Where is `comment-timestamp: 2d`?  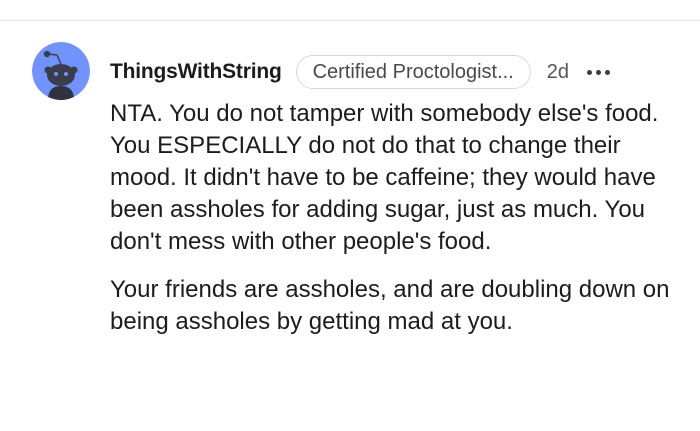
comment-timestamp: 2d is located at coordinates (558, 71).